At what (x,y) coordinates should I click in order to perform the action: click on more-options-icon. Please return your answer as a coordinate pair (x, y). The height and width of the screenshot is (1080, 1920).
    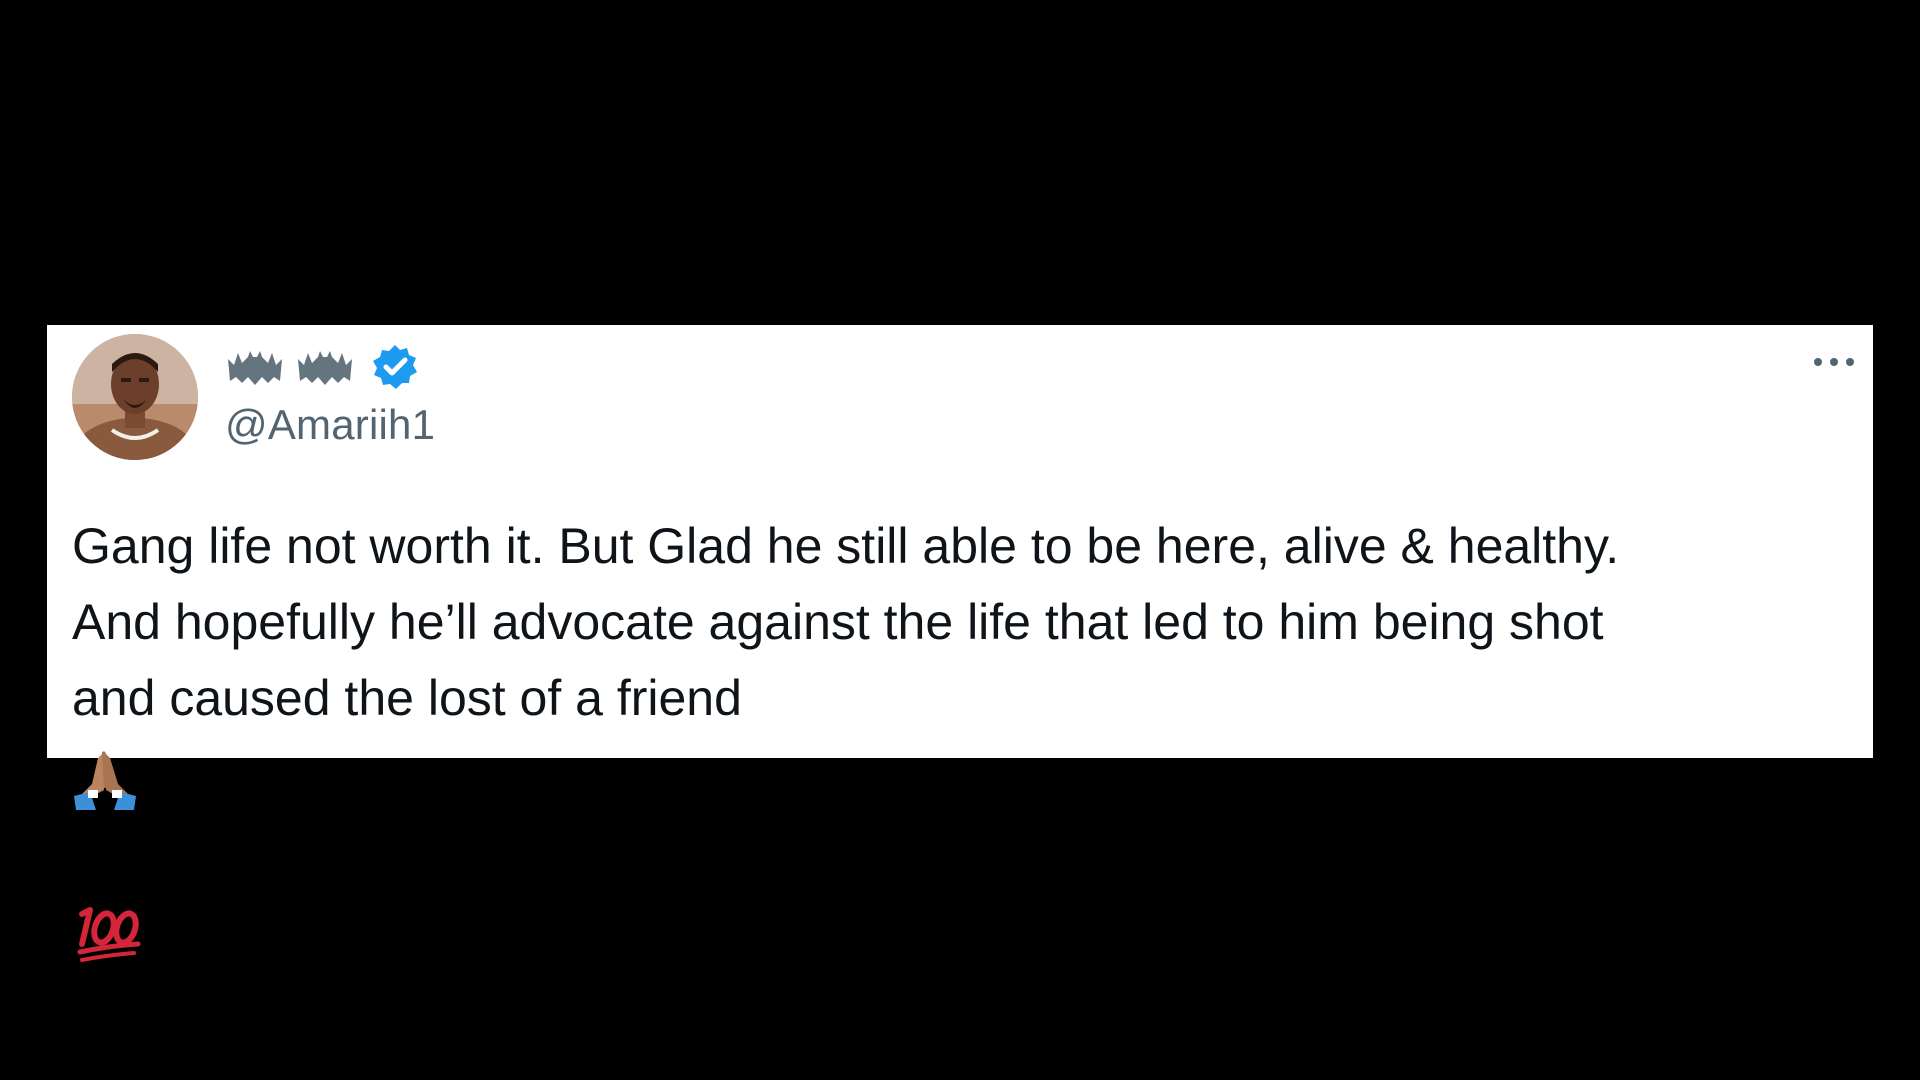
    Looking at the image, I should click on (1834, 362).